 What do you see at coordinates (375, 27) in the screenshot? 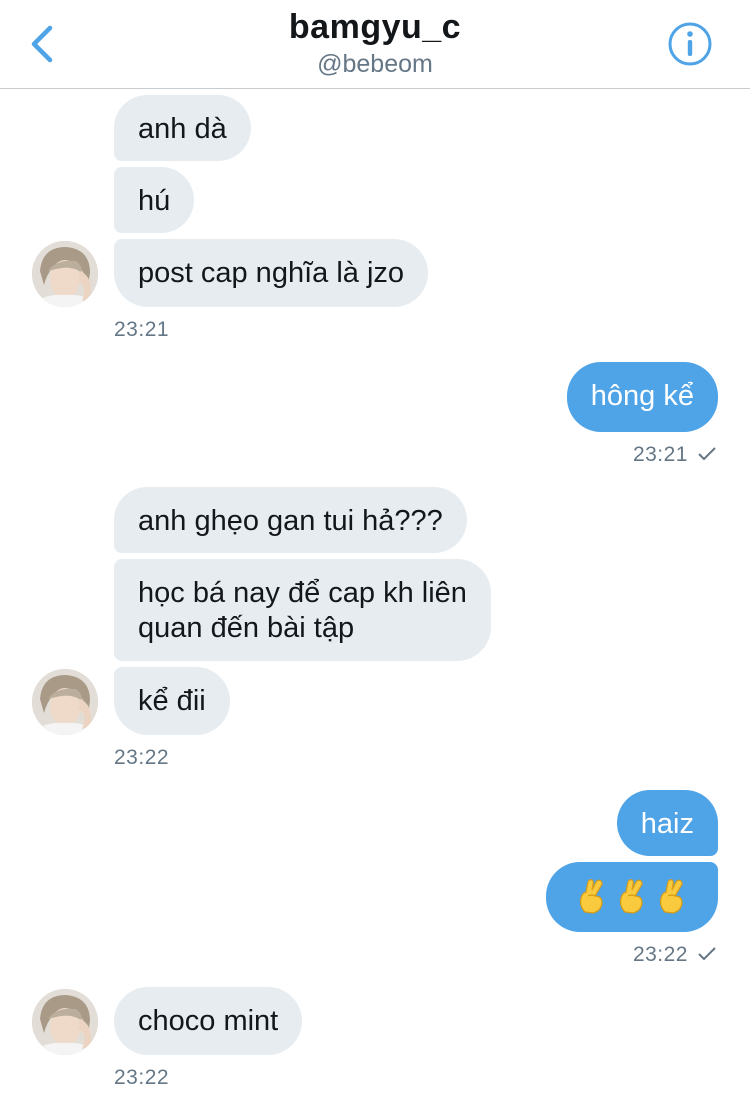
I see `conversation-title: bamgyu_c` at bounding box center [375, 27].